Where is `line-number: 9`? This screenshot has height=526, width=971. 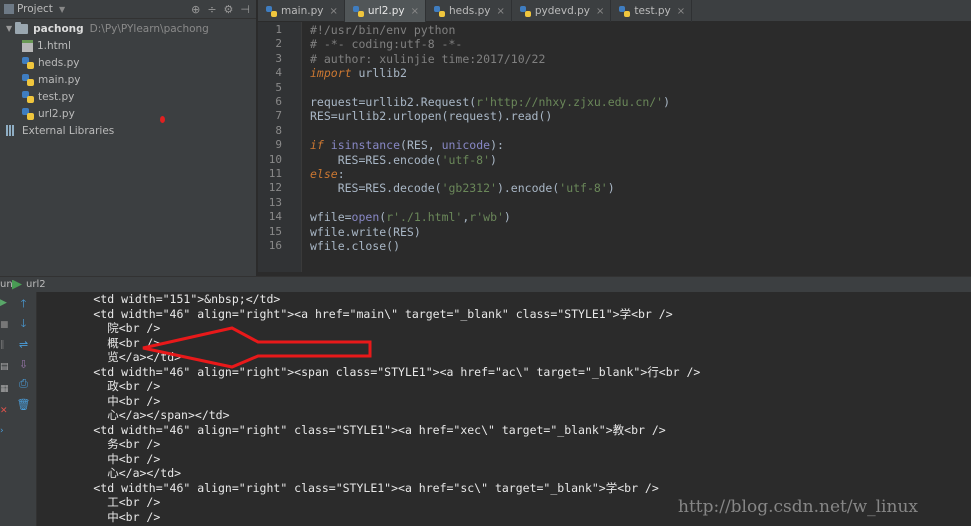
line-number: 9 is located at coordinates (278, 145).